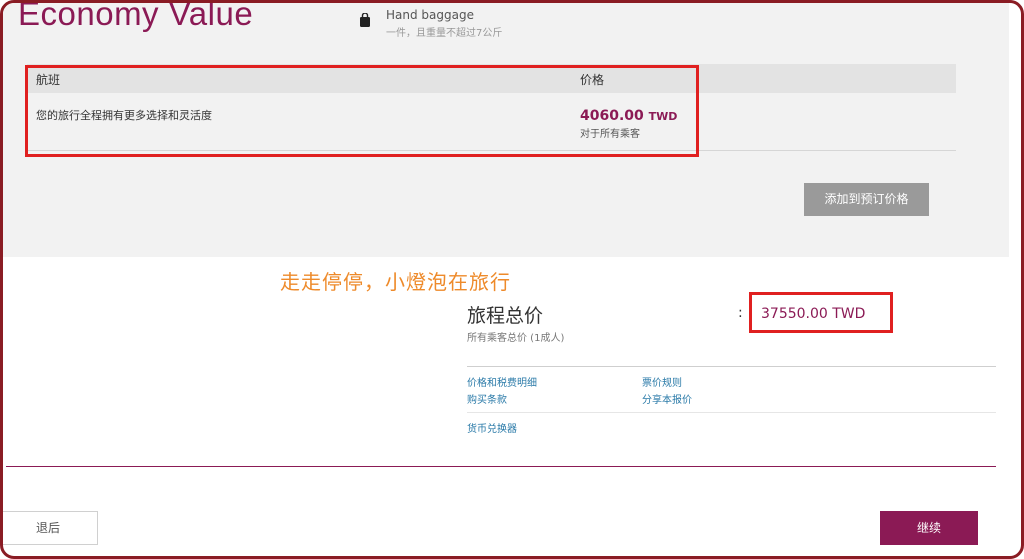 This screenshot has height=559, width=1024. I want to click on hand-baggage-icon, so click(365, 20).